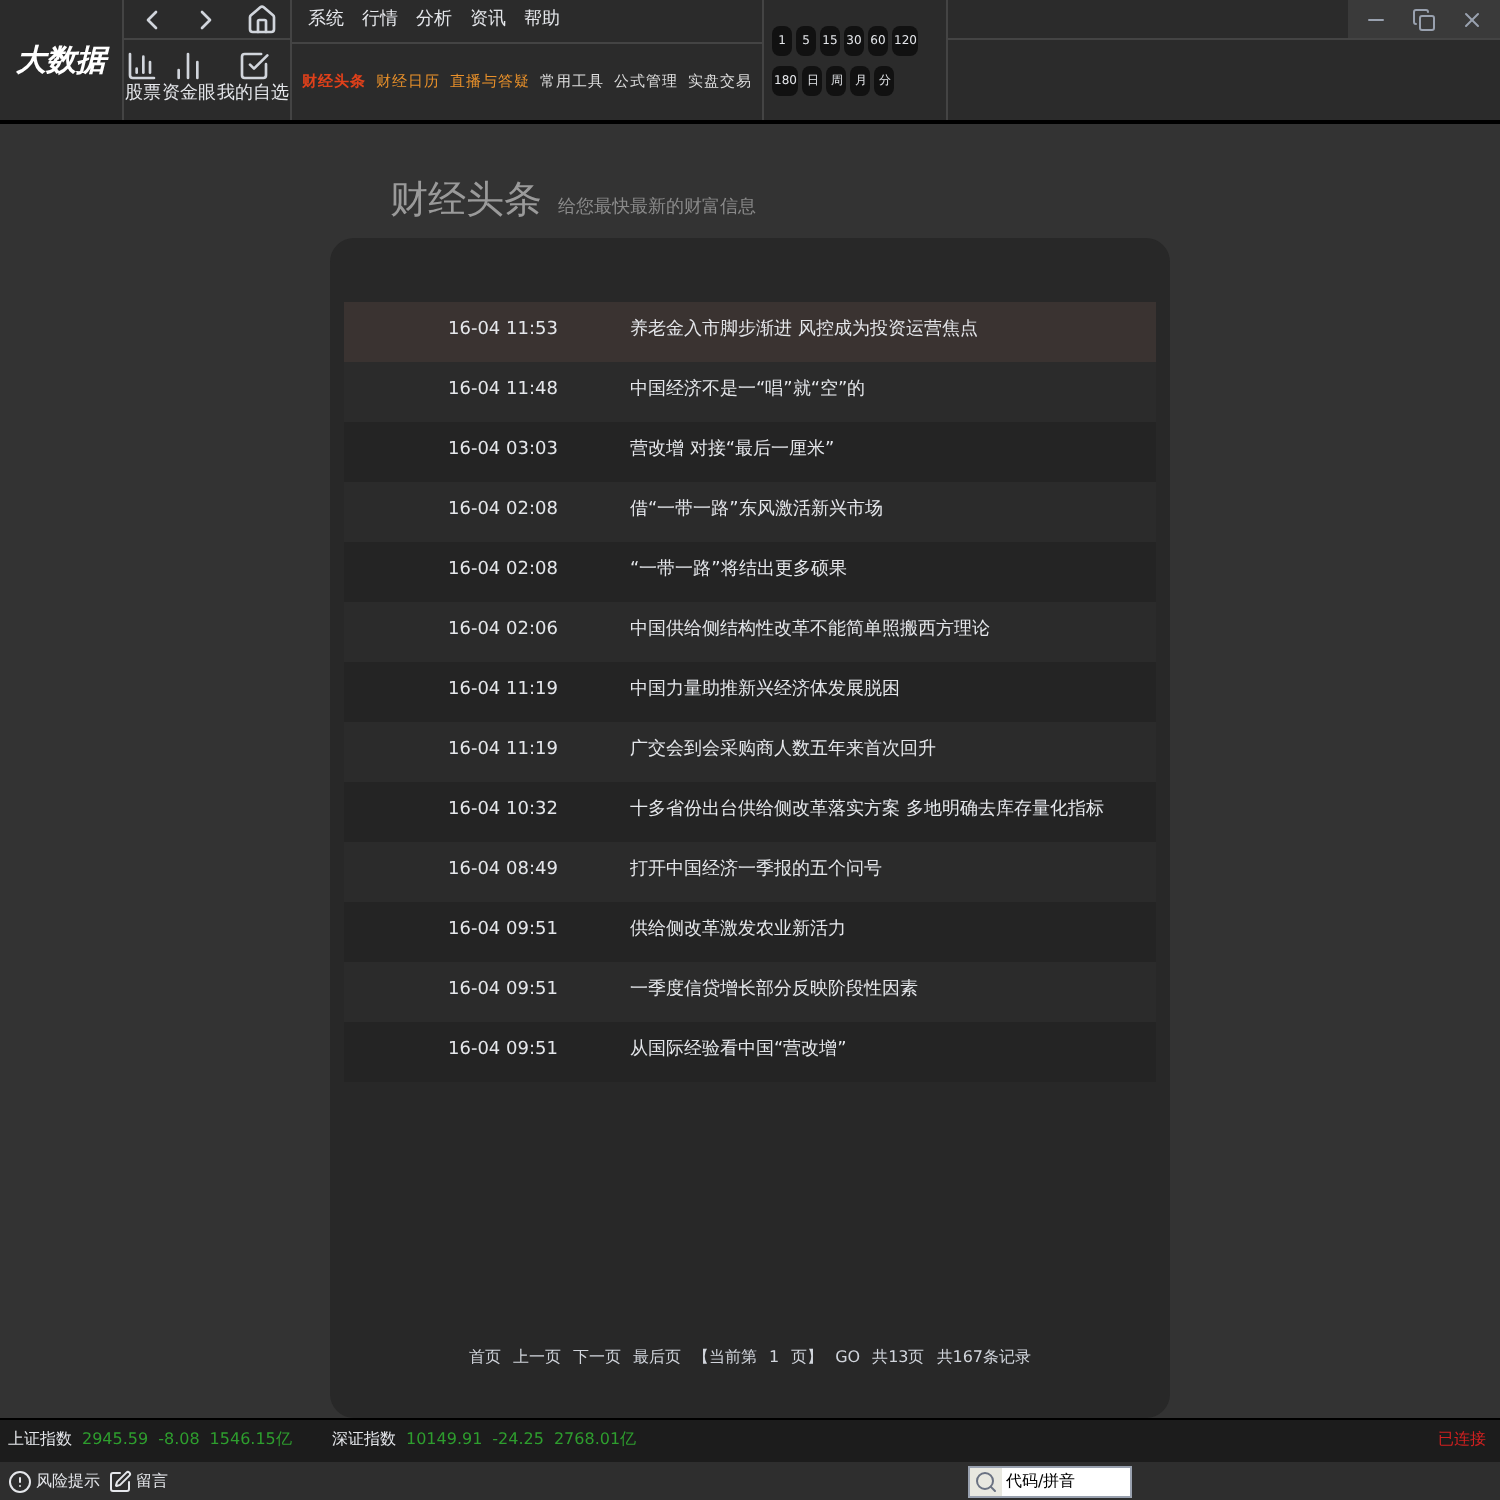 Image resolution: width=1500 pixels, height=1500 pixels. Describe the element at coordinates (738, 1051) in the screenshot. I see `news-headline: 从国际经验看中国“营改增”` at that location.